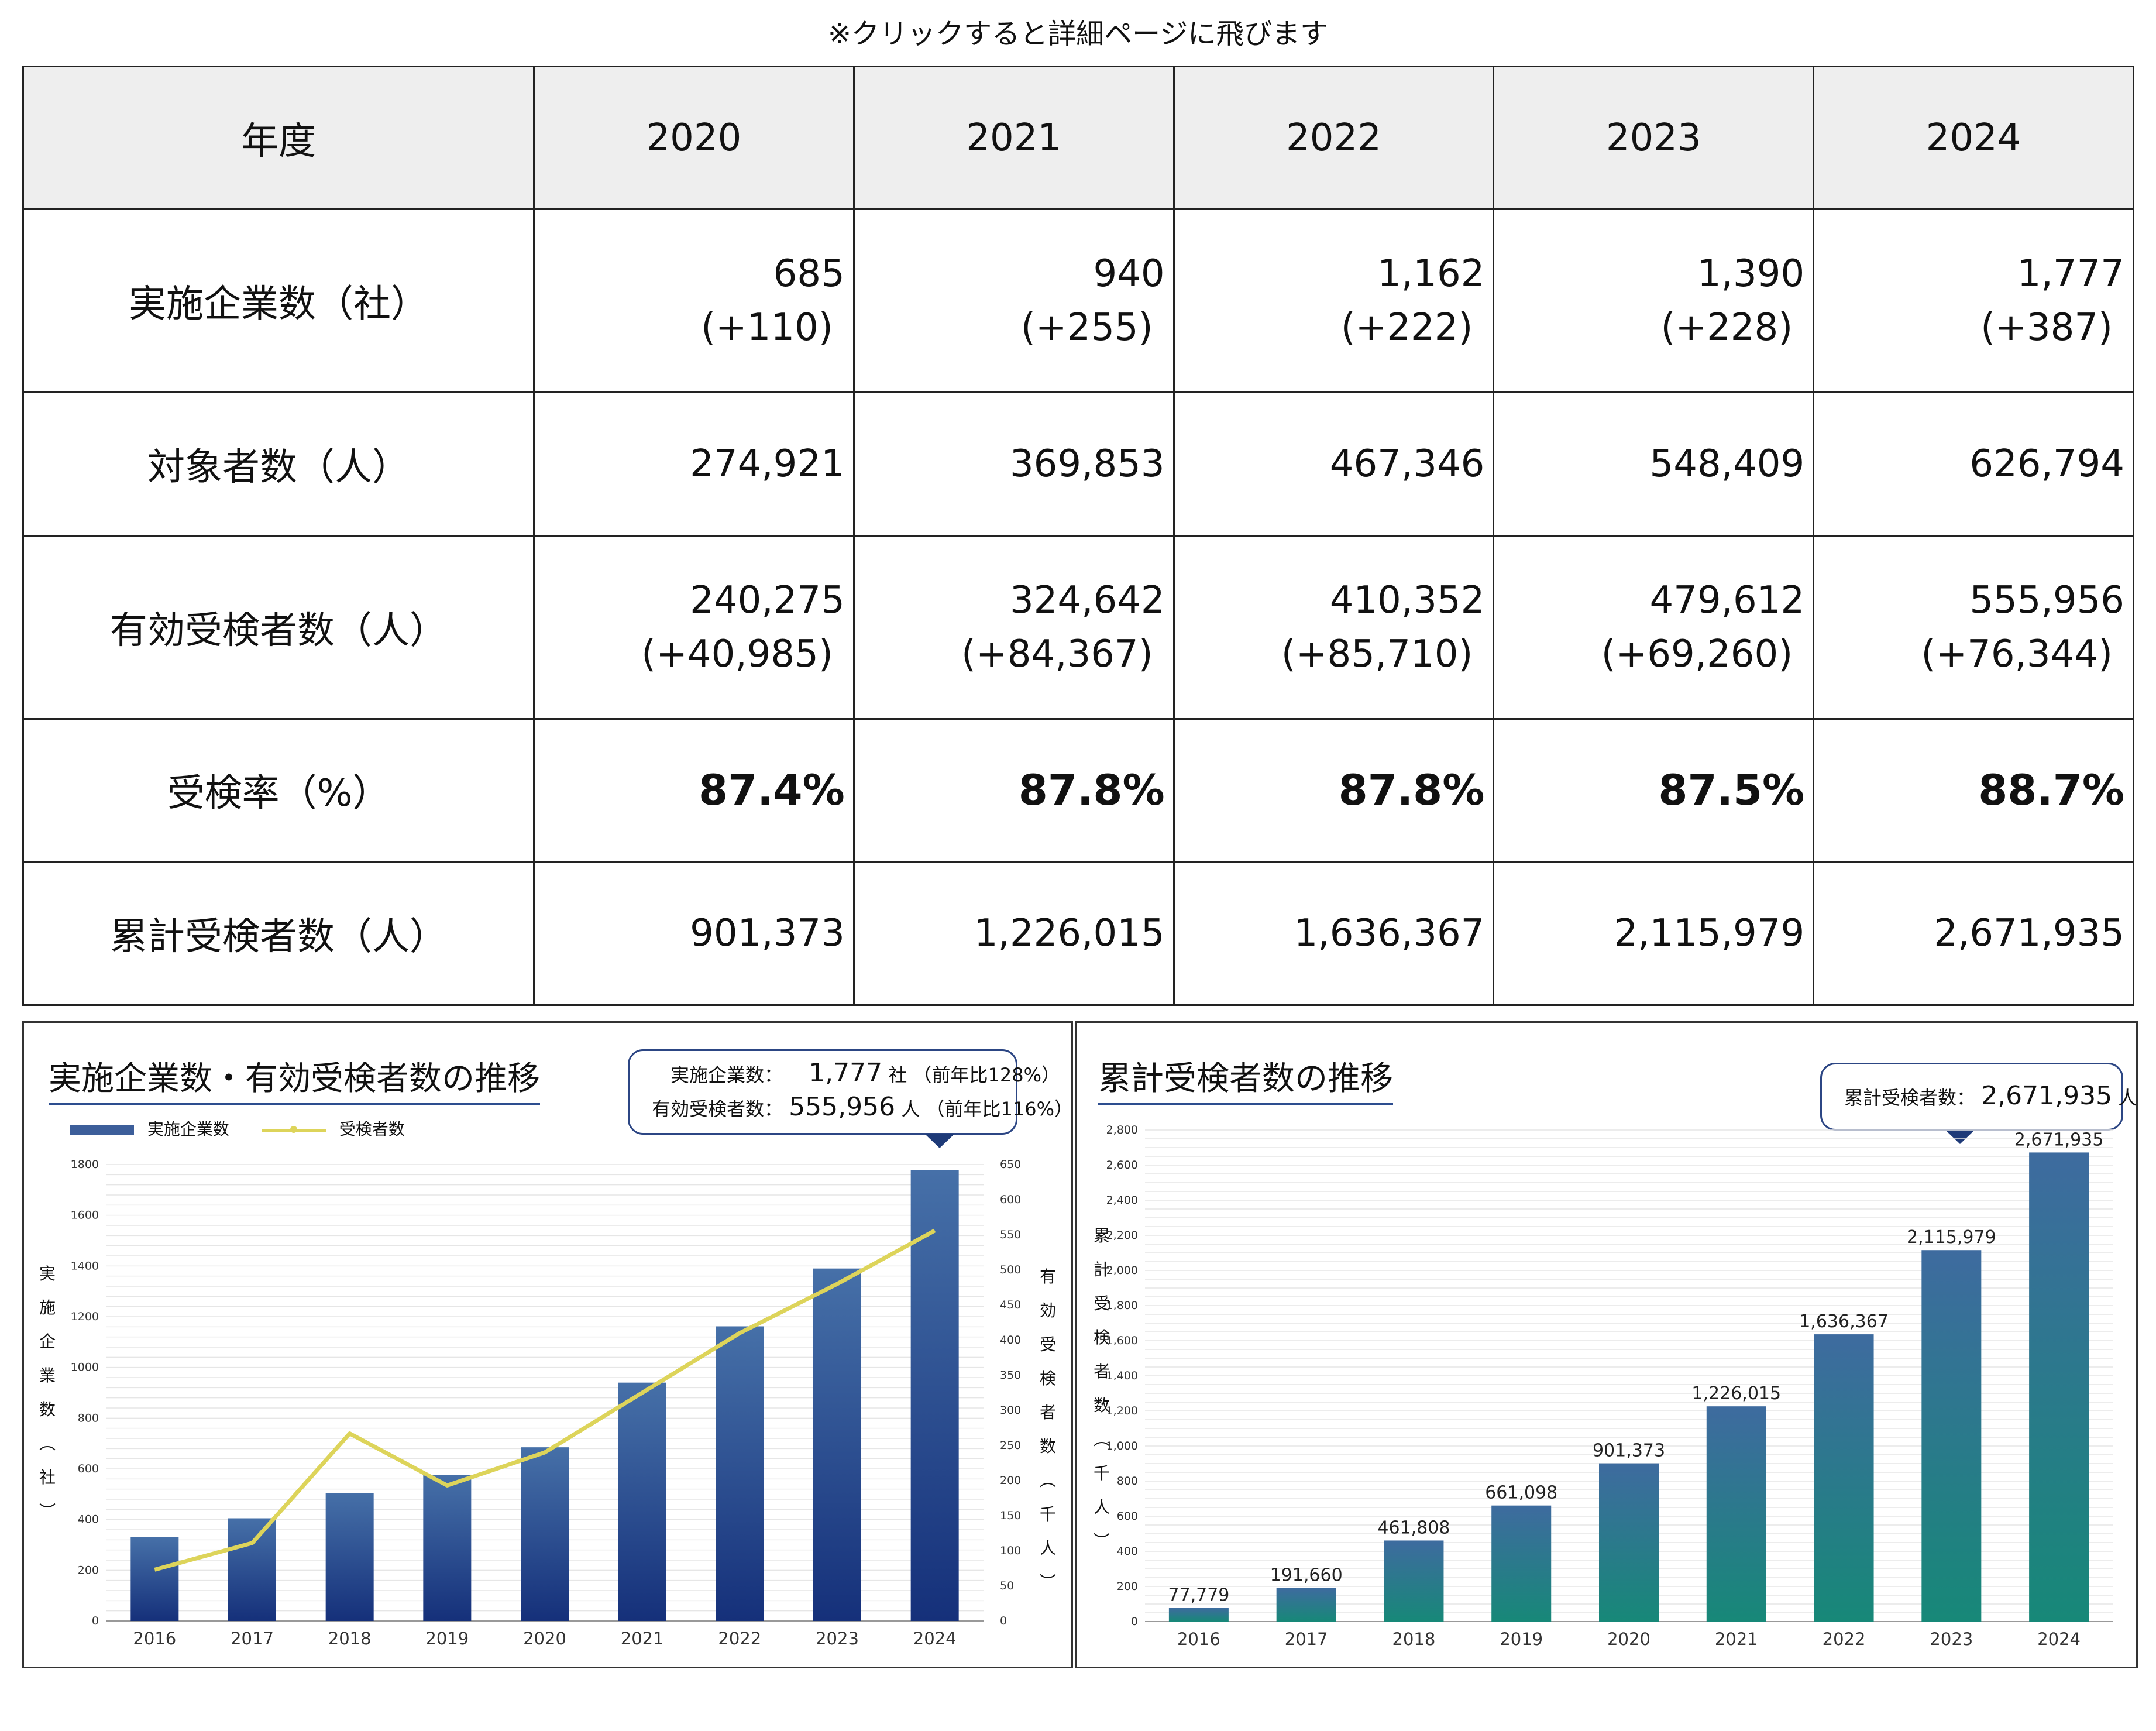 The image size is (2156, 1731). Describe the element at coordinates (1414, 1581) in the screenshot. I see `bar-cumulative-2018` at that location.